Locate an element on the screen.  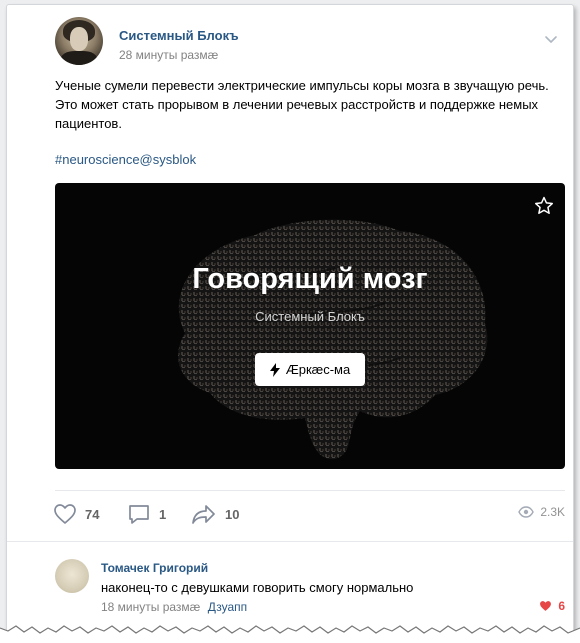
comments-divider is located at coordinates (290, 541).